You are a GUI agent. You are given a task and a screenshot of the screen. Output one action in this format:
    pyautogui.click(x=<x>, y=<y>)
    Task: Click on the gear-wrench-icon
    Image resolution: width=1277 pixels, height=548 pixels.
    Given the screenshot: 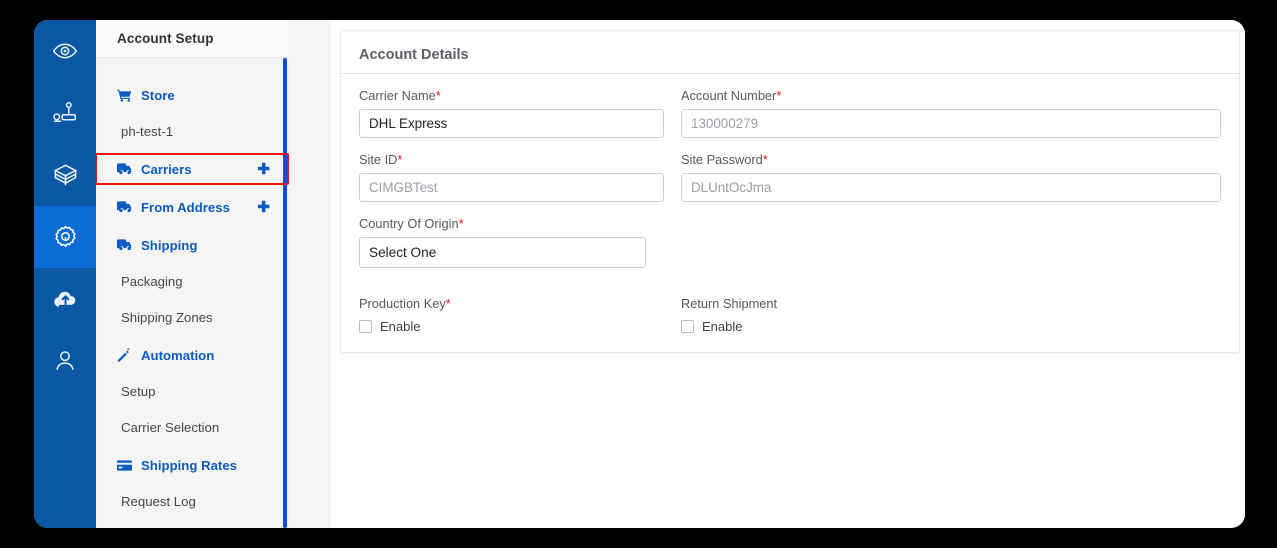 What is the action you would take?
    pyautogui.click(x=65, y=237)
    